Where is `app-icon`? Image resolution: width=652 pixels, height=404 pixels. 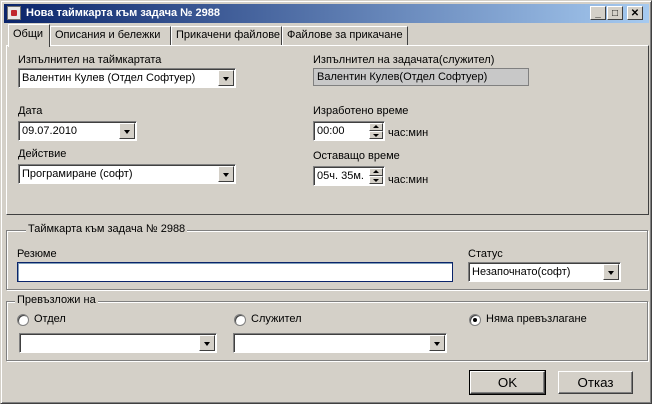
app-icon is located at coordinates (14, 13).